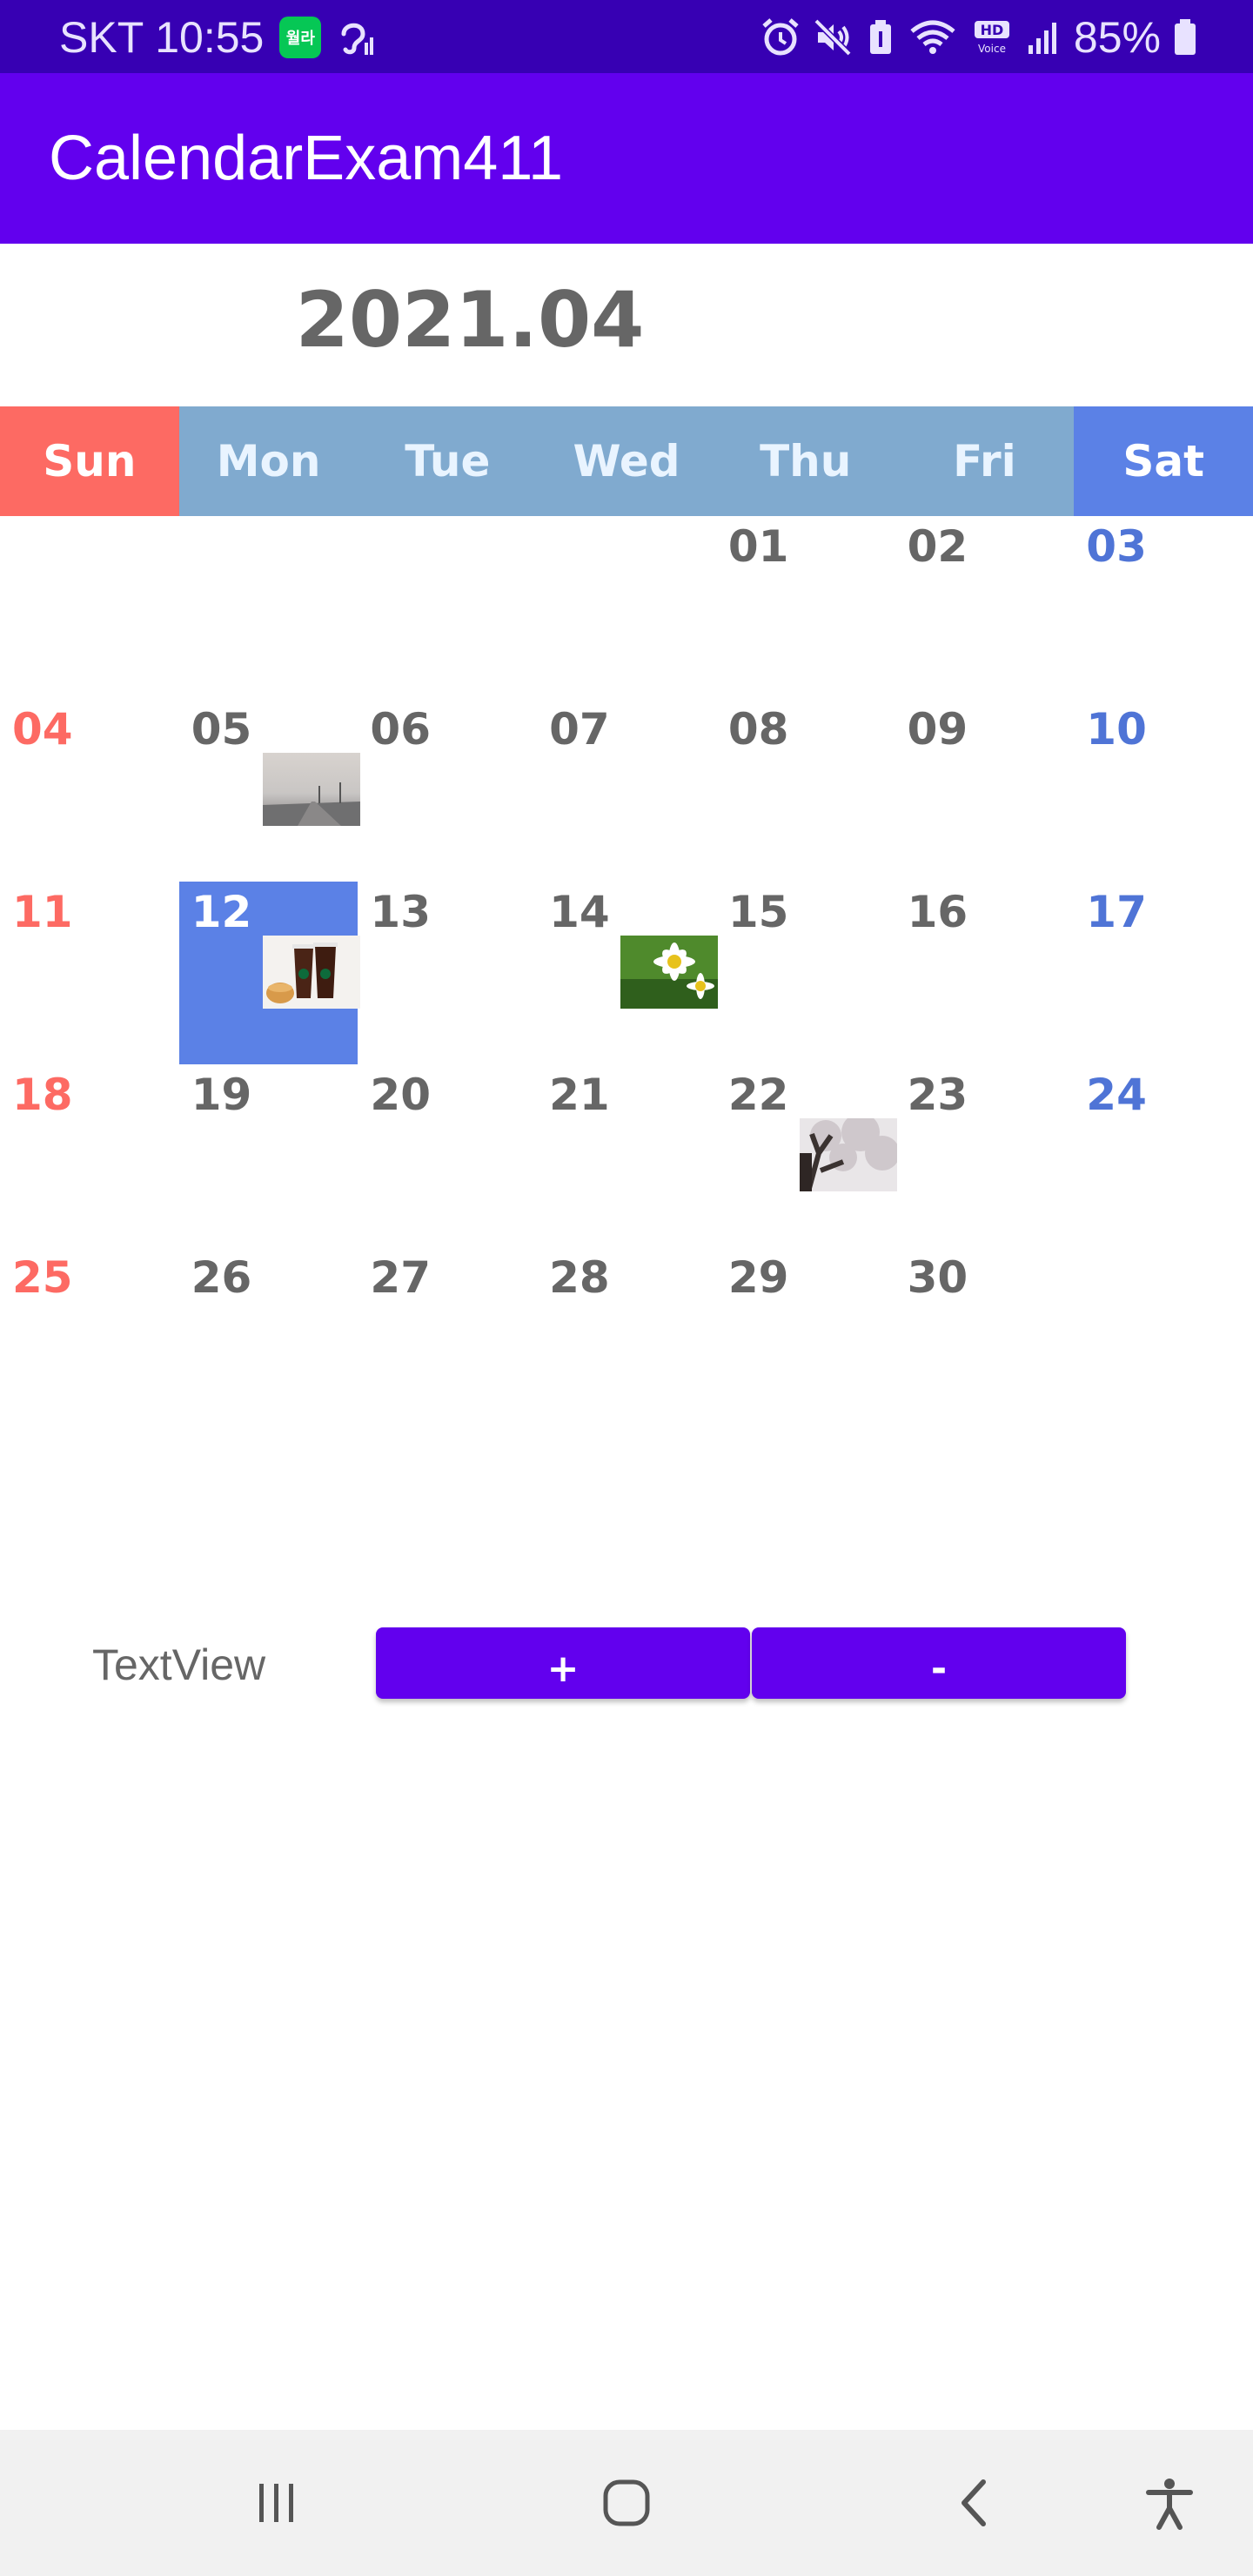 This screenshot has width=1253, height=2576. What do you see at coordinates (276, 2503) in the screenshot?
I see `recent-apps-icon` at bounding box center [276, 2503].